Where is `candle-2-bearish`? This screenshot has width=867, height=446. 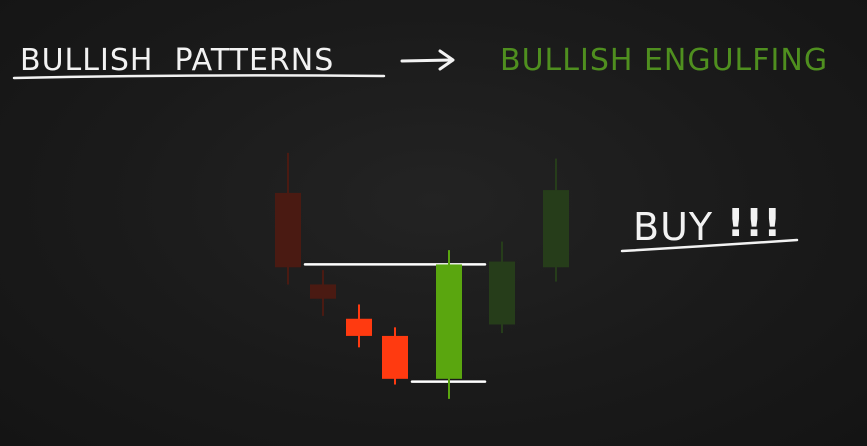
candle-2-bearish is located at coordinates (323, 293).